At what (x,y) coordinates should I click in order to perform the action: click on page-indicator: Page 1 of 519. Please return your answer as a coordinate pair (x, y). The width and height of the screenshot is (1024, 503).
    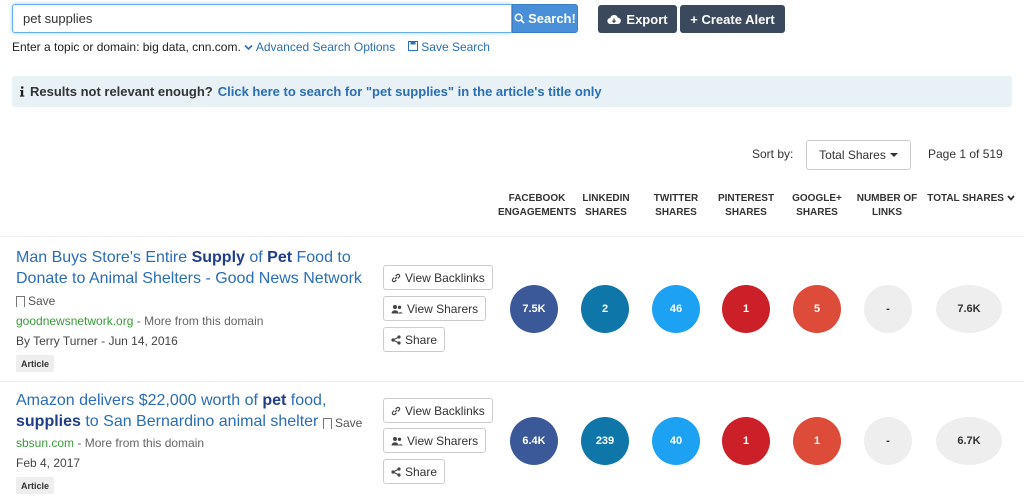
    Looking at the image, I should click on (965, 154).